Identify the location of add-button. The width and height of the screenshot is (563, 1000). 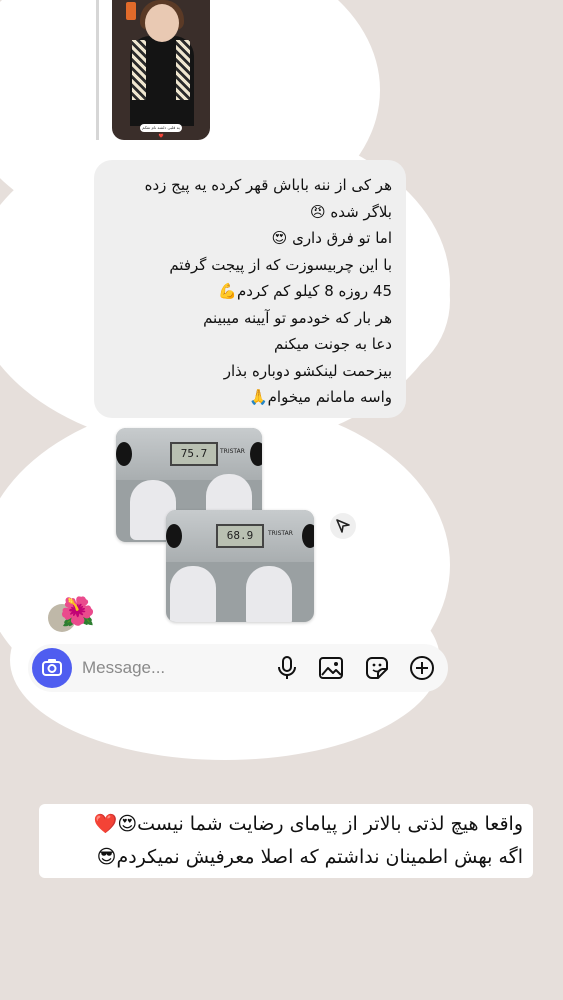
(422, 668).